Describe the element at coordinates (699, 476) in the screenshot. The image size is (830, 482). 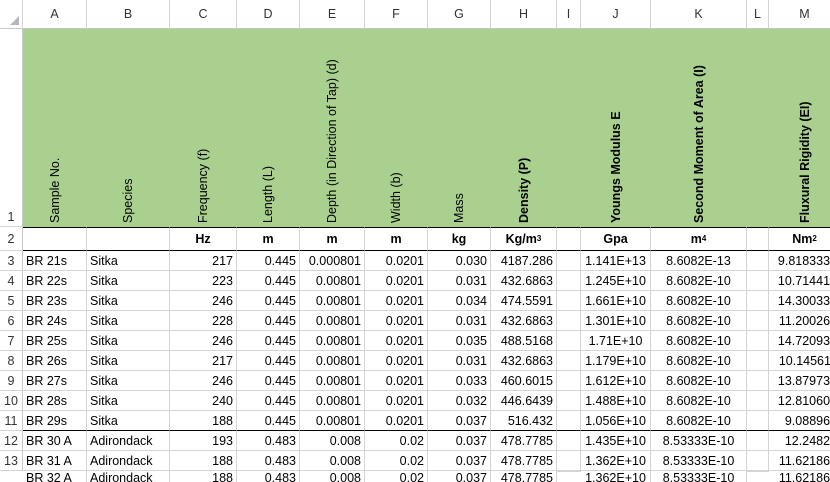
I see `cell-k14: 8.53333E-10` at that location.